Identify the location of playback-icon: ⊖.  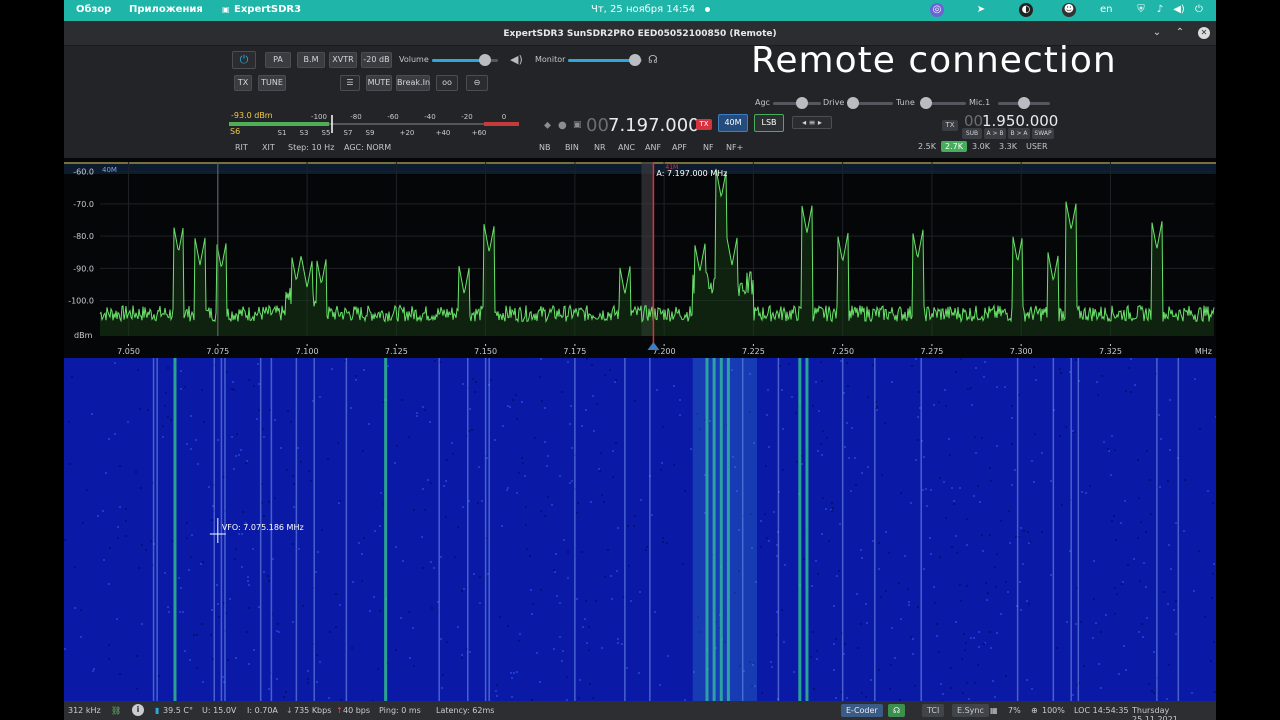
(477, 83).